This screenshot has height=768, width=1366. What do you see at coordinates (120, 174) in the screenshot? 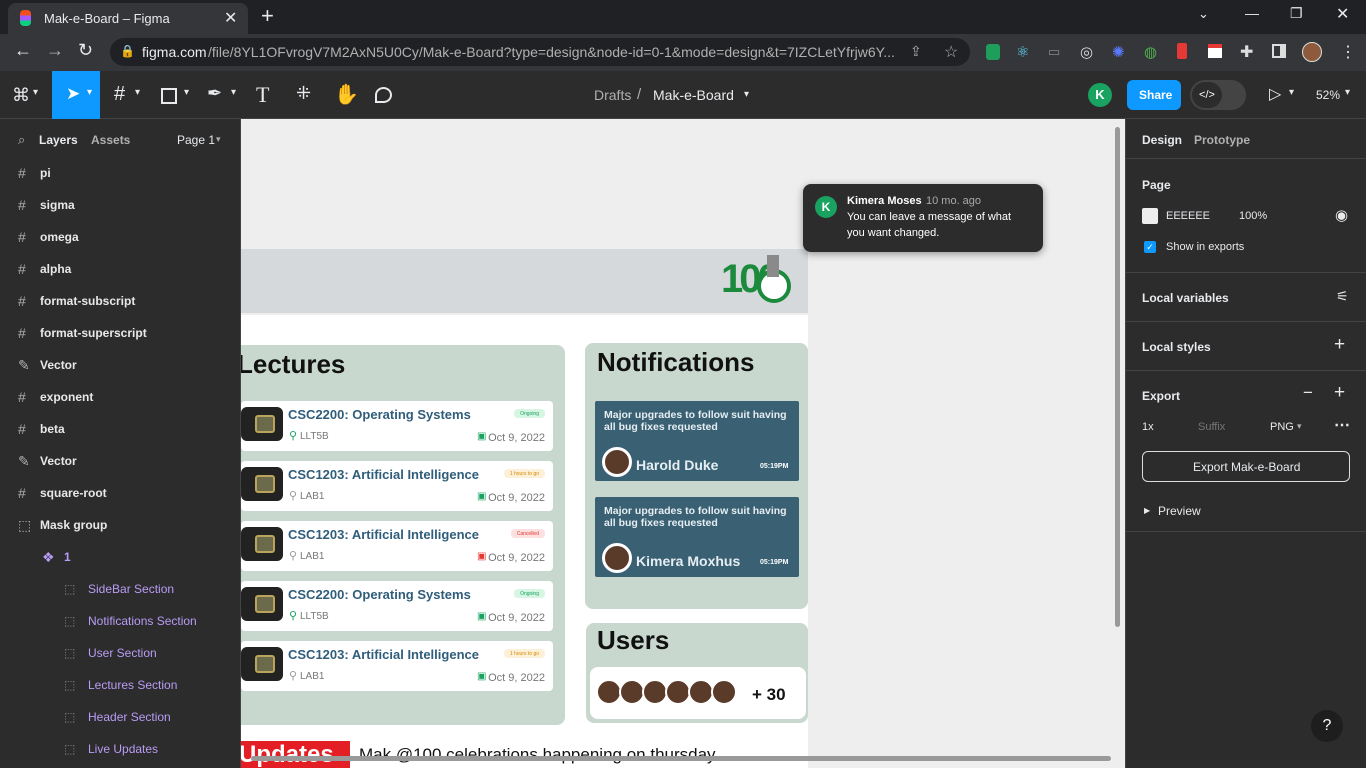
I see `layer-row: # pi` at bounding box center [120, 174].